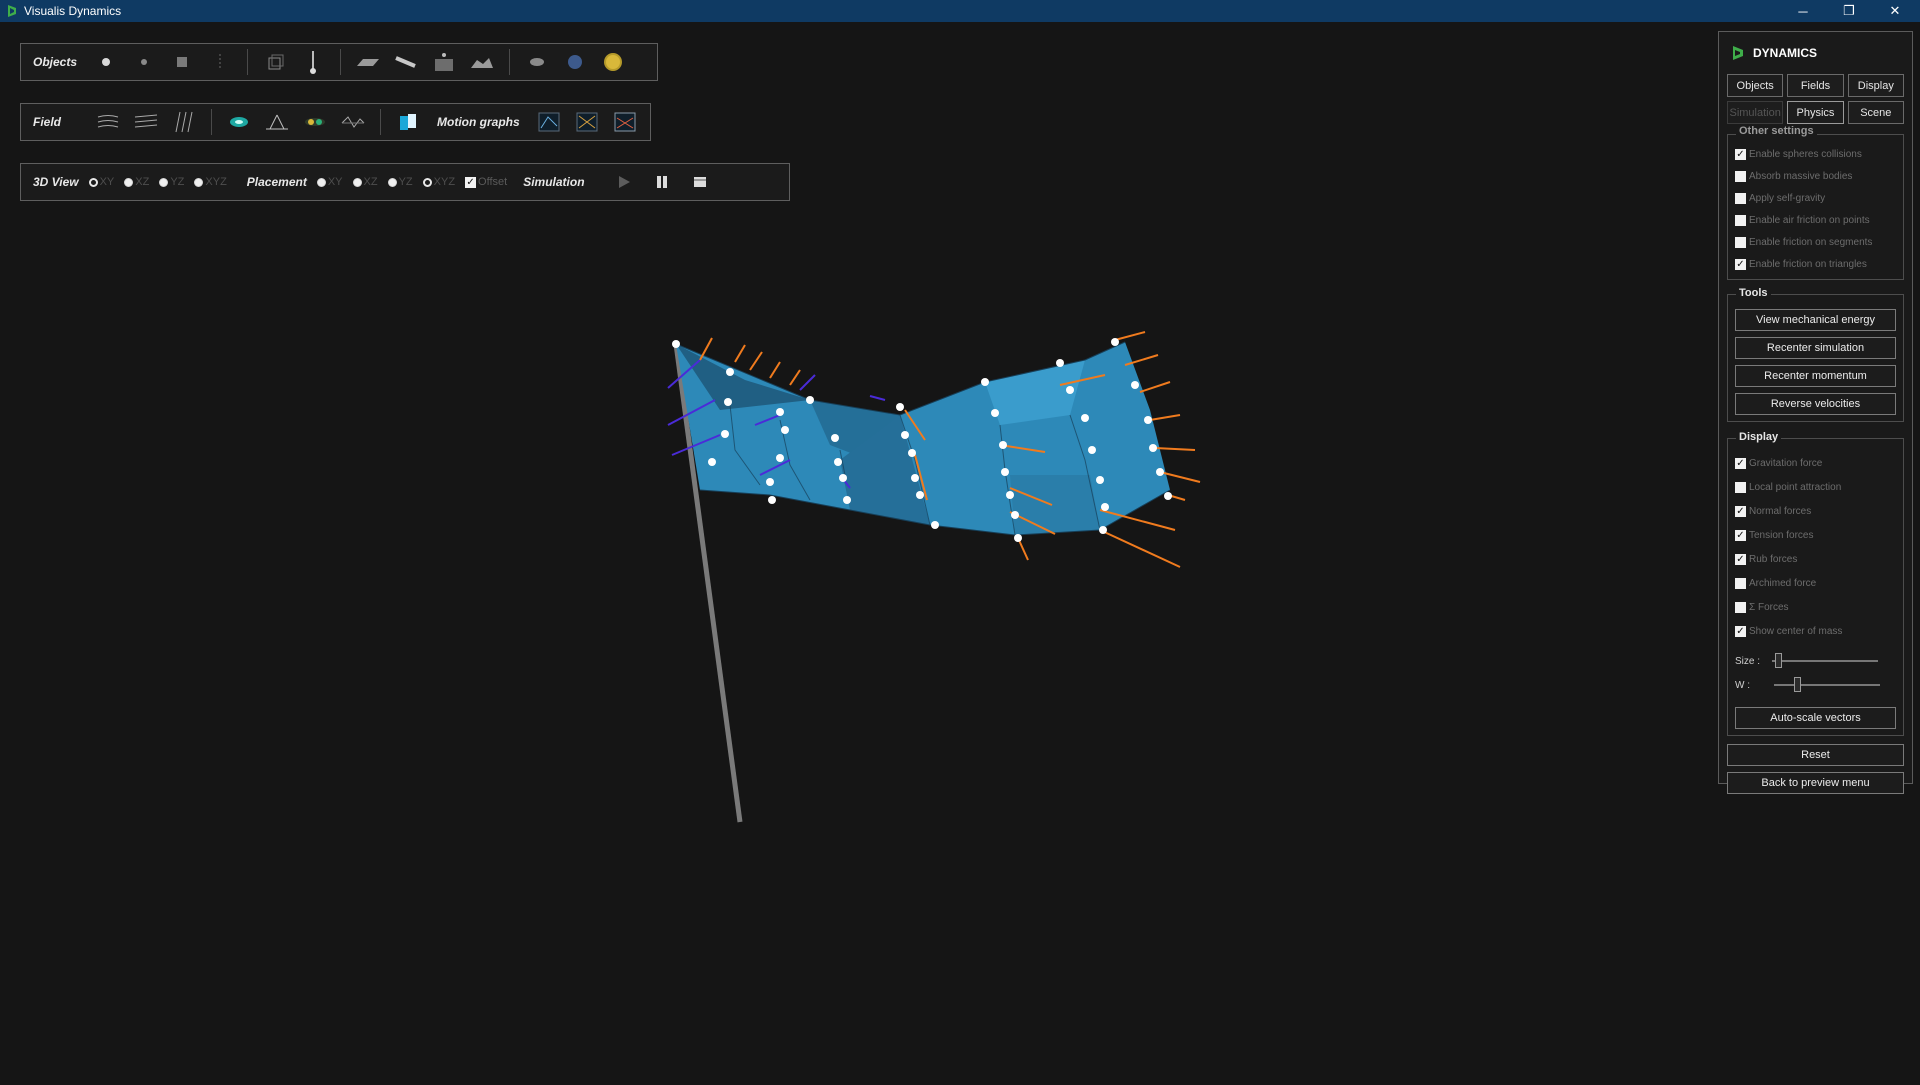 This screenshot has height=1085, width=1920. I want to click on size-label: Size :, so click(1748, 661).